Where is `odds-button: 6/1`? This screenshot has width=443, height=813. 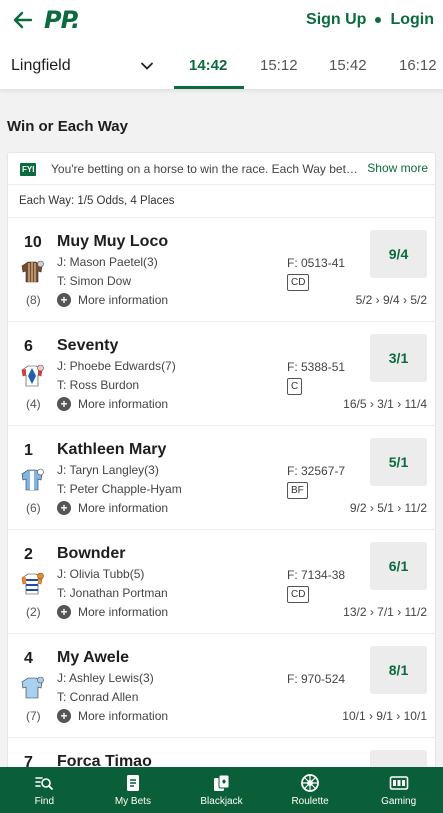 odds-button: 6/1 is located at coordinates (398, 566).